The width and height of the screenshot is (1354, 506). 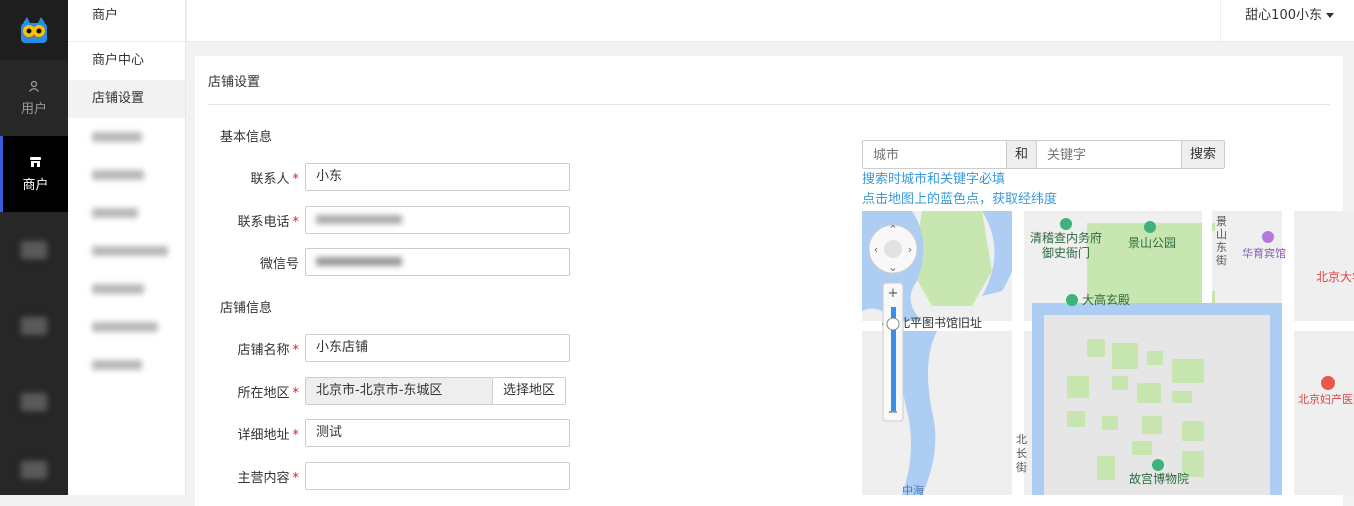 I want to click on map-label: 御史衙门, so click(x=1066, y=252).